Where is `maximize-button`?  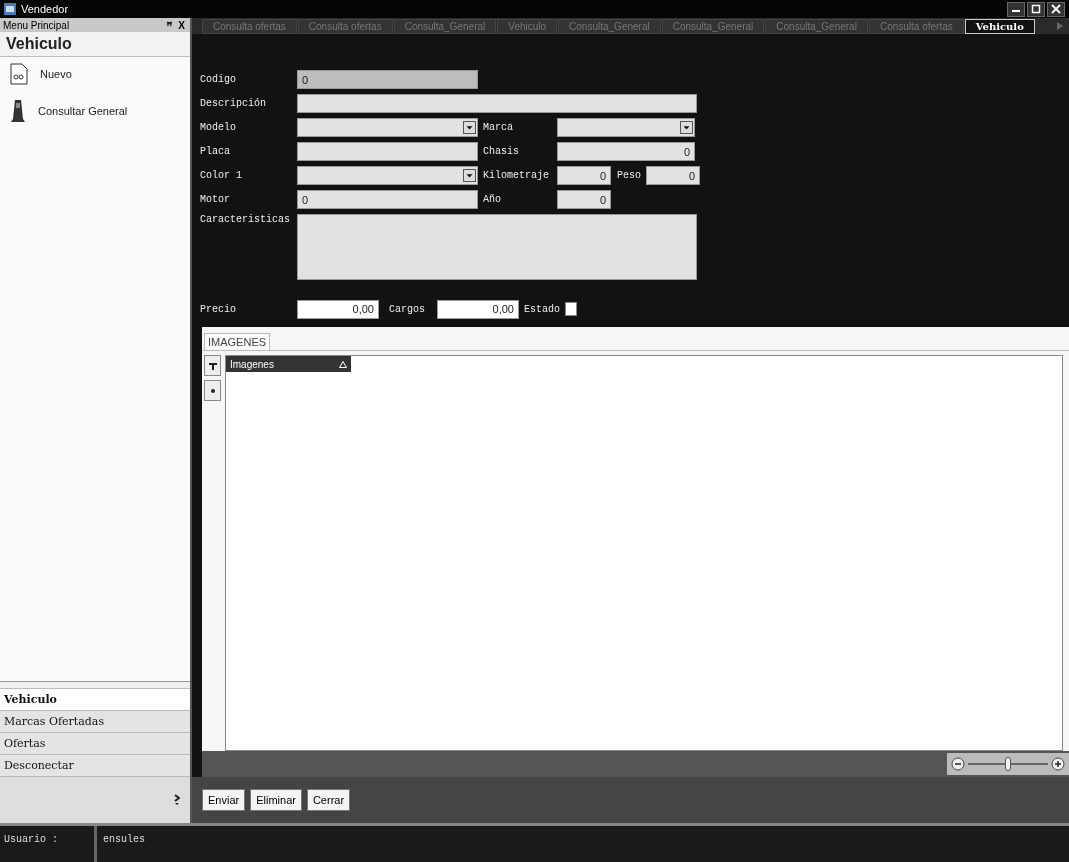
maximize-button is located at coordinates (1036, 9).